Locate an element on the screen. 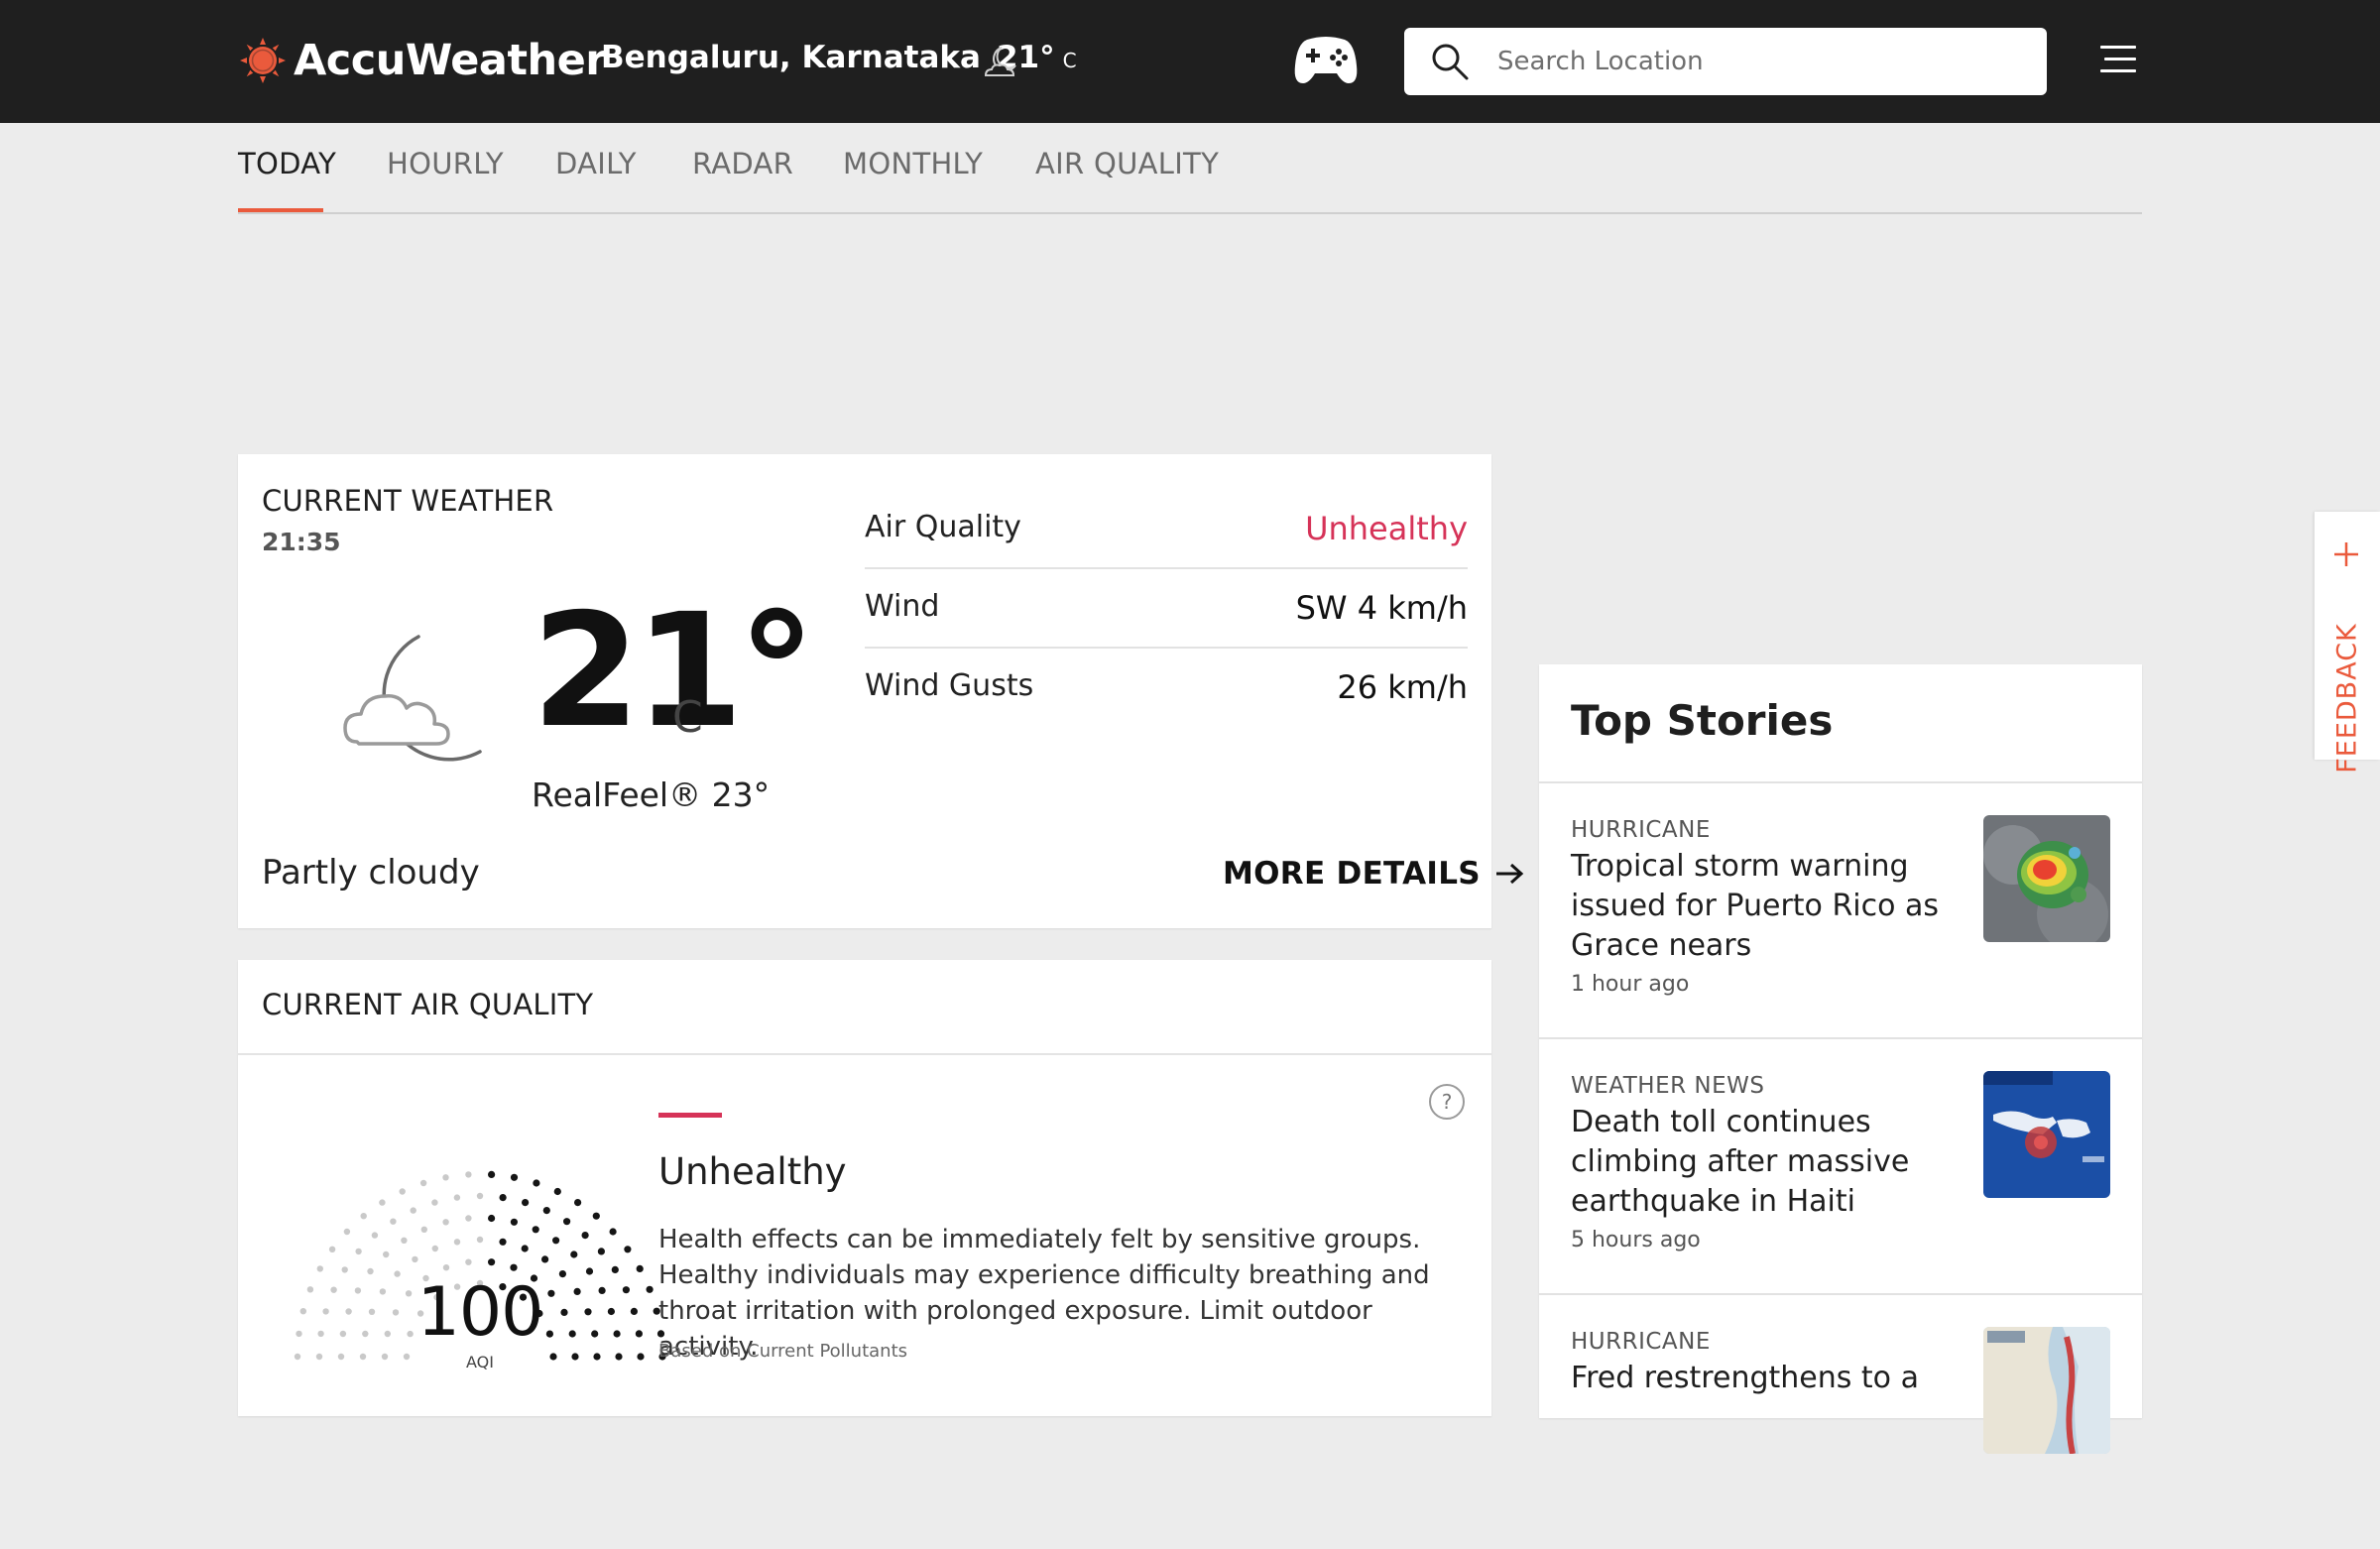 The height and width of the screenshot is (1549, 2380). detail-row-air-quality: Air Quality Unhealthy is located at coordinates (1166, 529).